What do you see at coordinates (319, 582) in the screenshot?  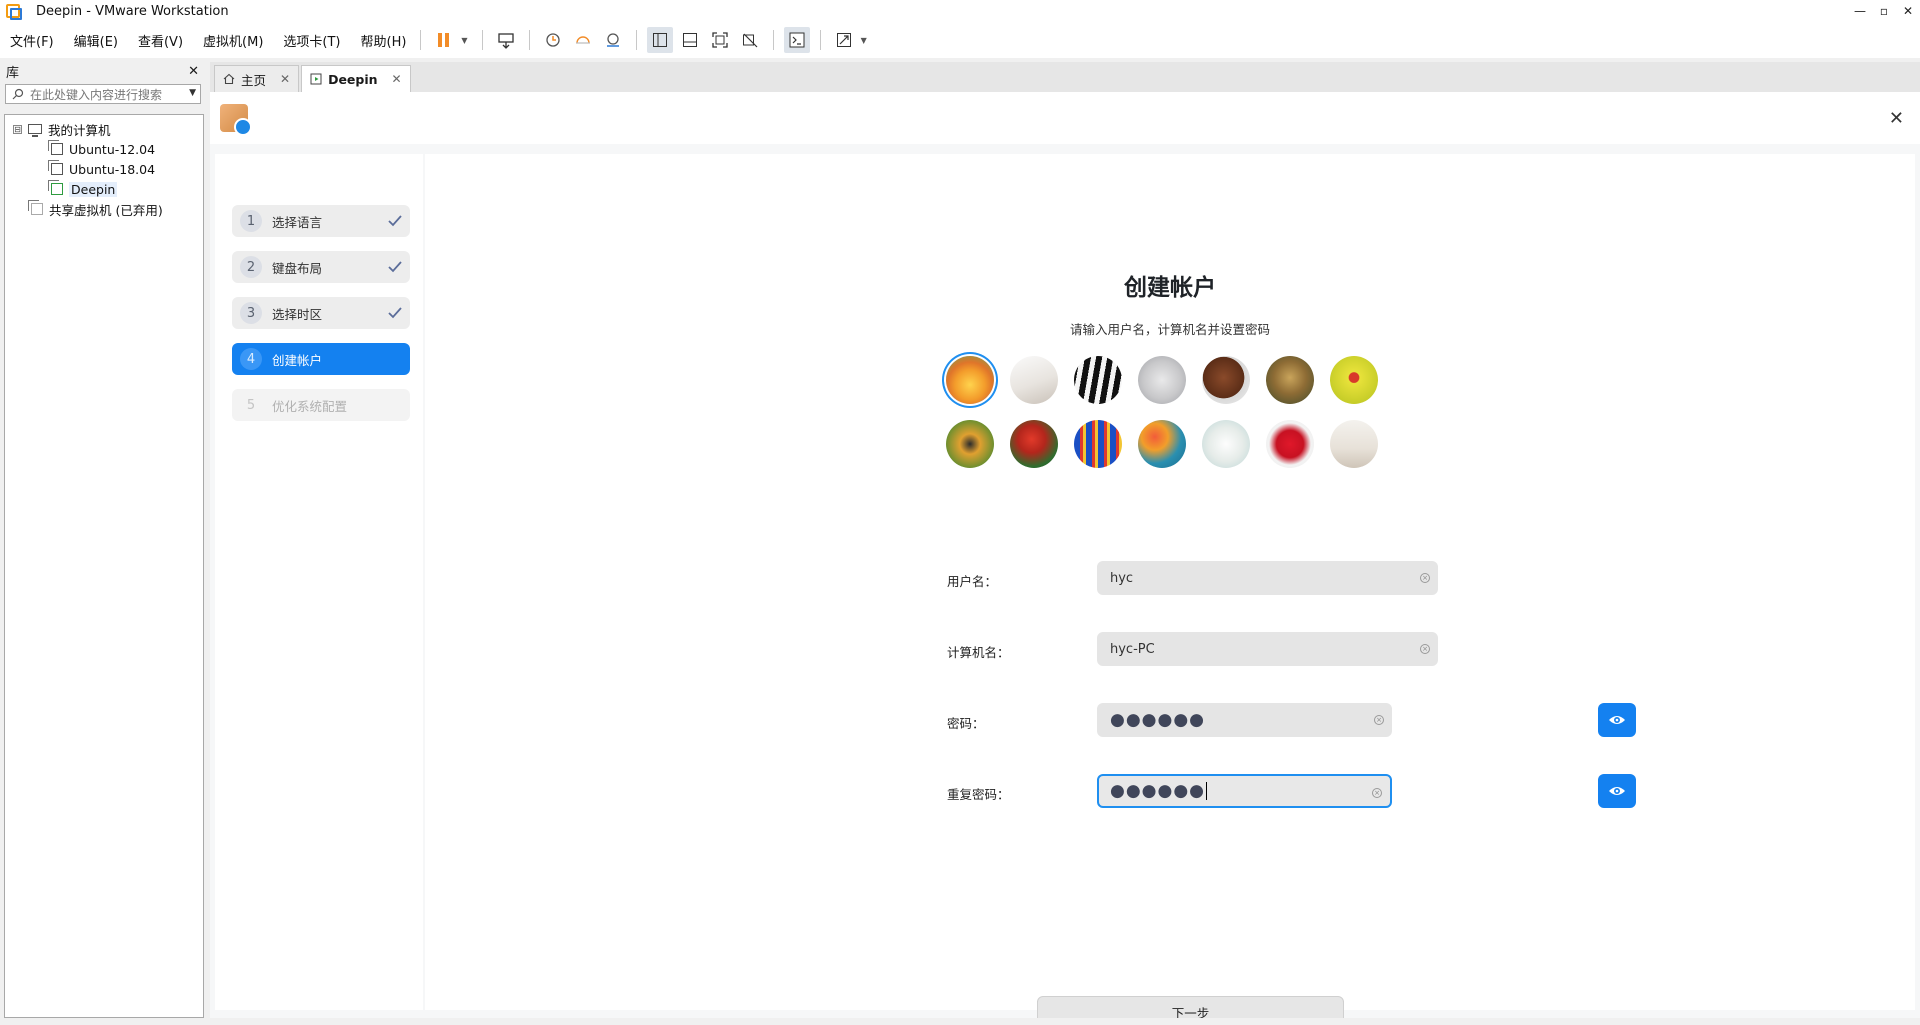 I see `installer-steps: 1 选择语言 2 键盘布局 3 选择时区 4 创建帐户 5 优化系统配置` at bounding box center [319, 582].